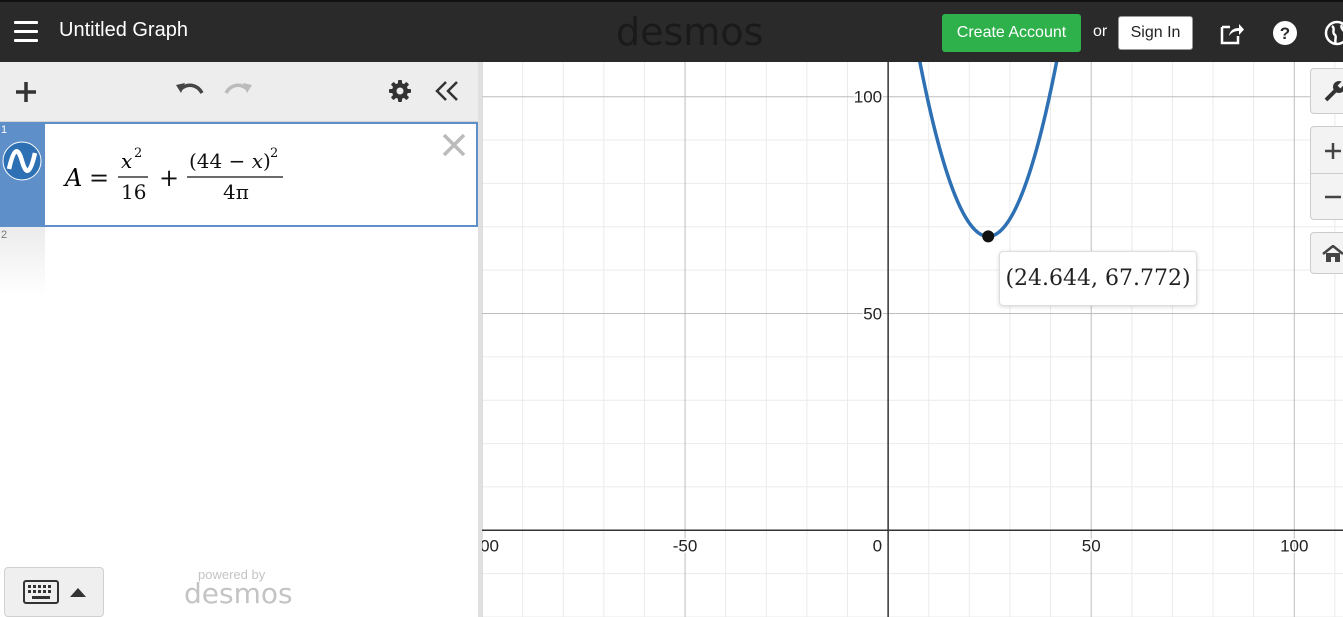  What do you see at coordinates (190, 91) in the screenshot?
I see `undo-icon` at bounding box center [190, 91].